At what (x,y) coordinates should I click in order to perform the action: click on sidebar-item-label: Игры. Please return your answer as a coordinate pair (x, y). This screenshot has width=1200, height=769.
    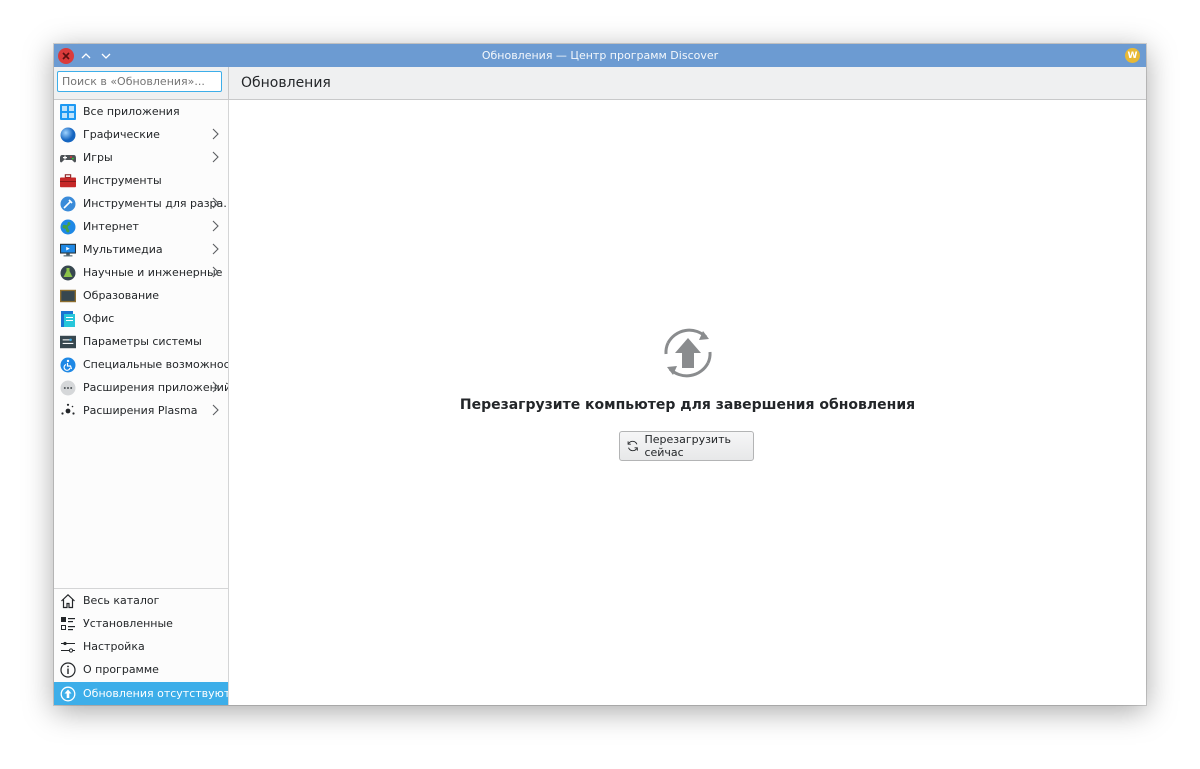
    Looking at the image, I should click on (98, 157).